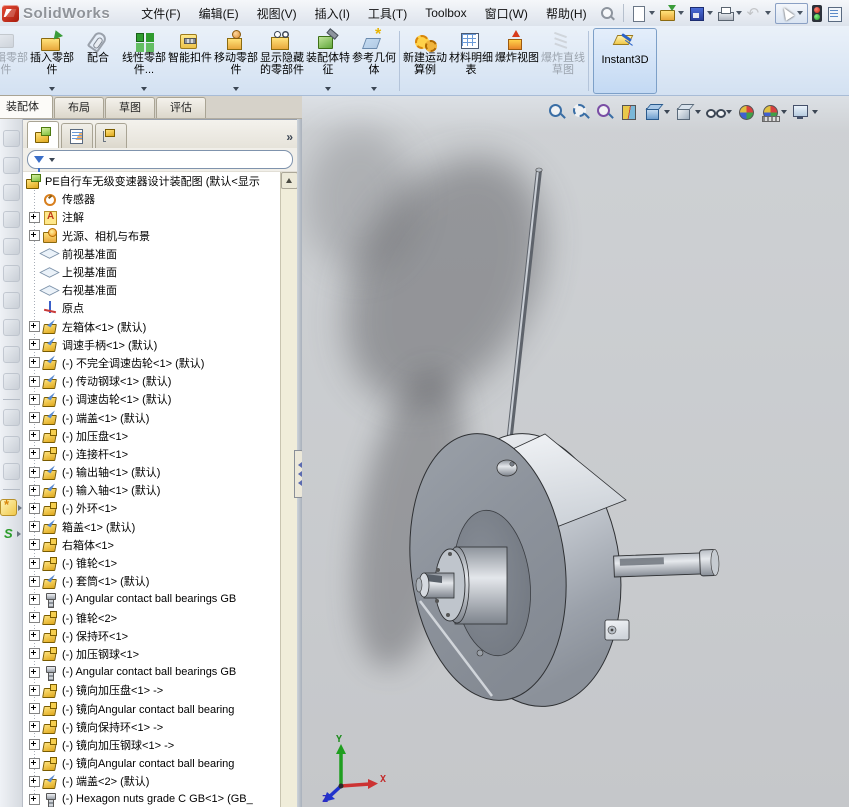  What do you see at coordinates (289, 137) in the screenshot?
I see `expand-panel-chevron-icon` at bounding box center [289, 137].